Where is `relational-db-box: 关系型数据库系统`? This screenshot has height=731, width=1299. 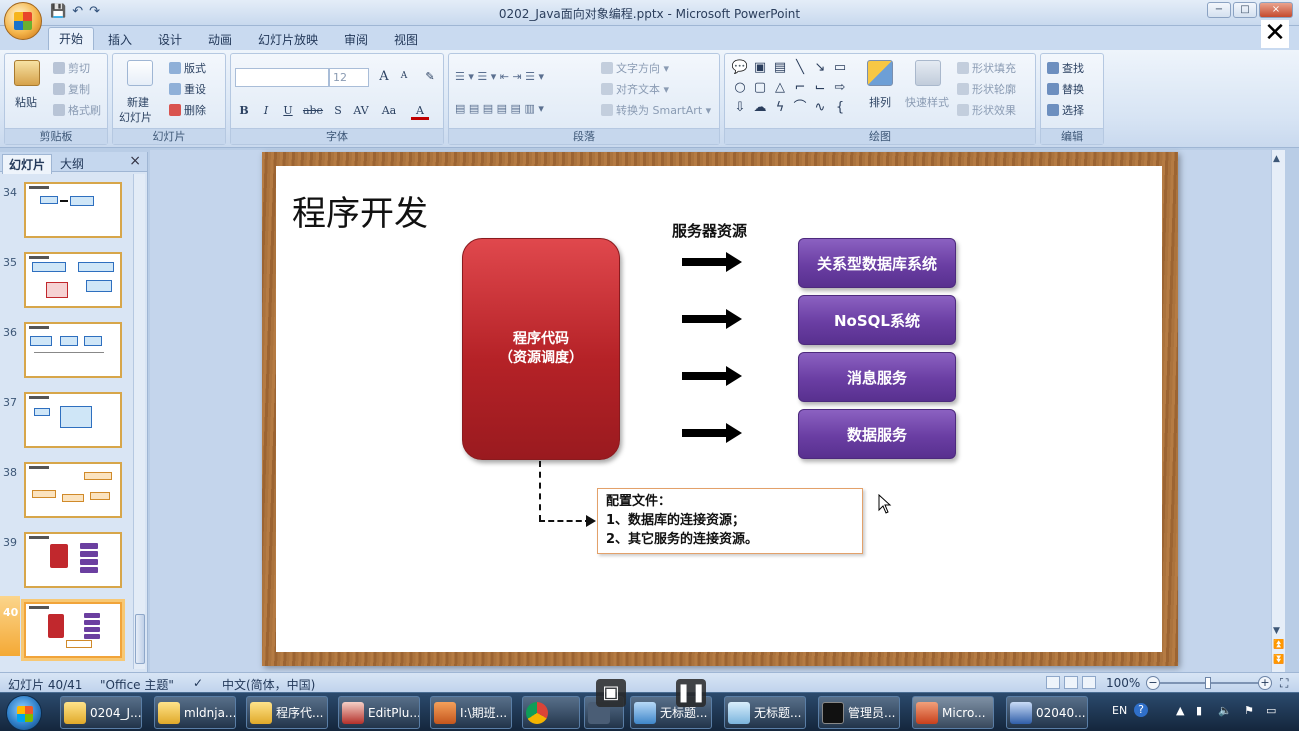
relational-db-box: 关系型数据库系统 is located at coordinates (877, 263).